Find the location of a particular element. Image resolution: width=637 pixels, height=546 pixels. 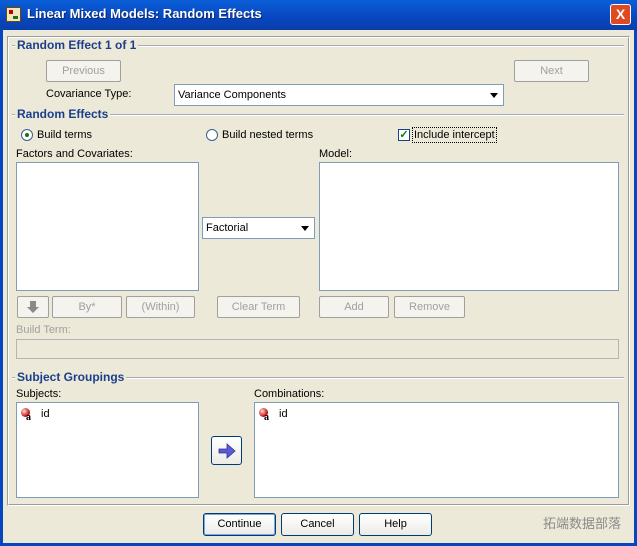

subjects-list: a id is located at coordinates (107, 450).